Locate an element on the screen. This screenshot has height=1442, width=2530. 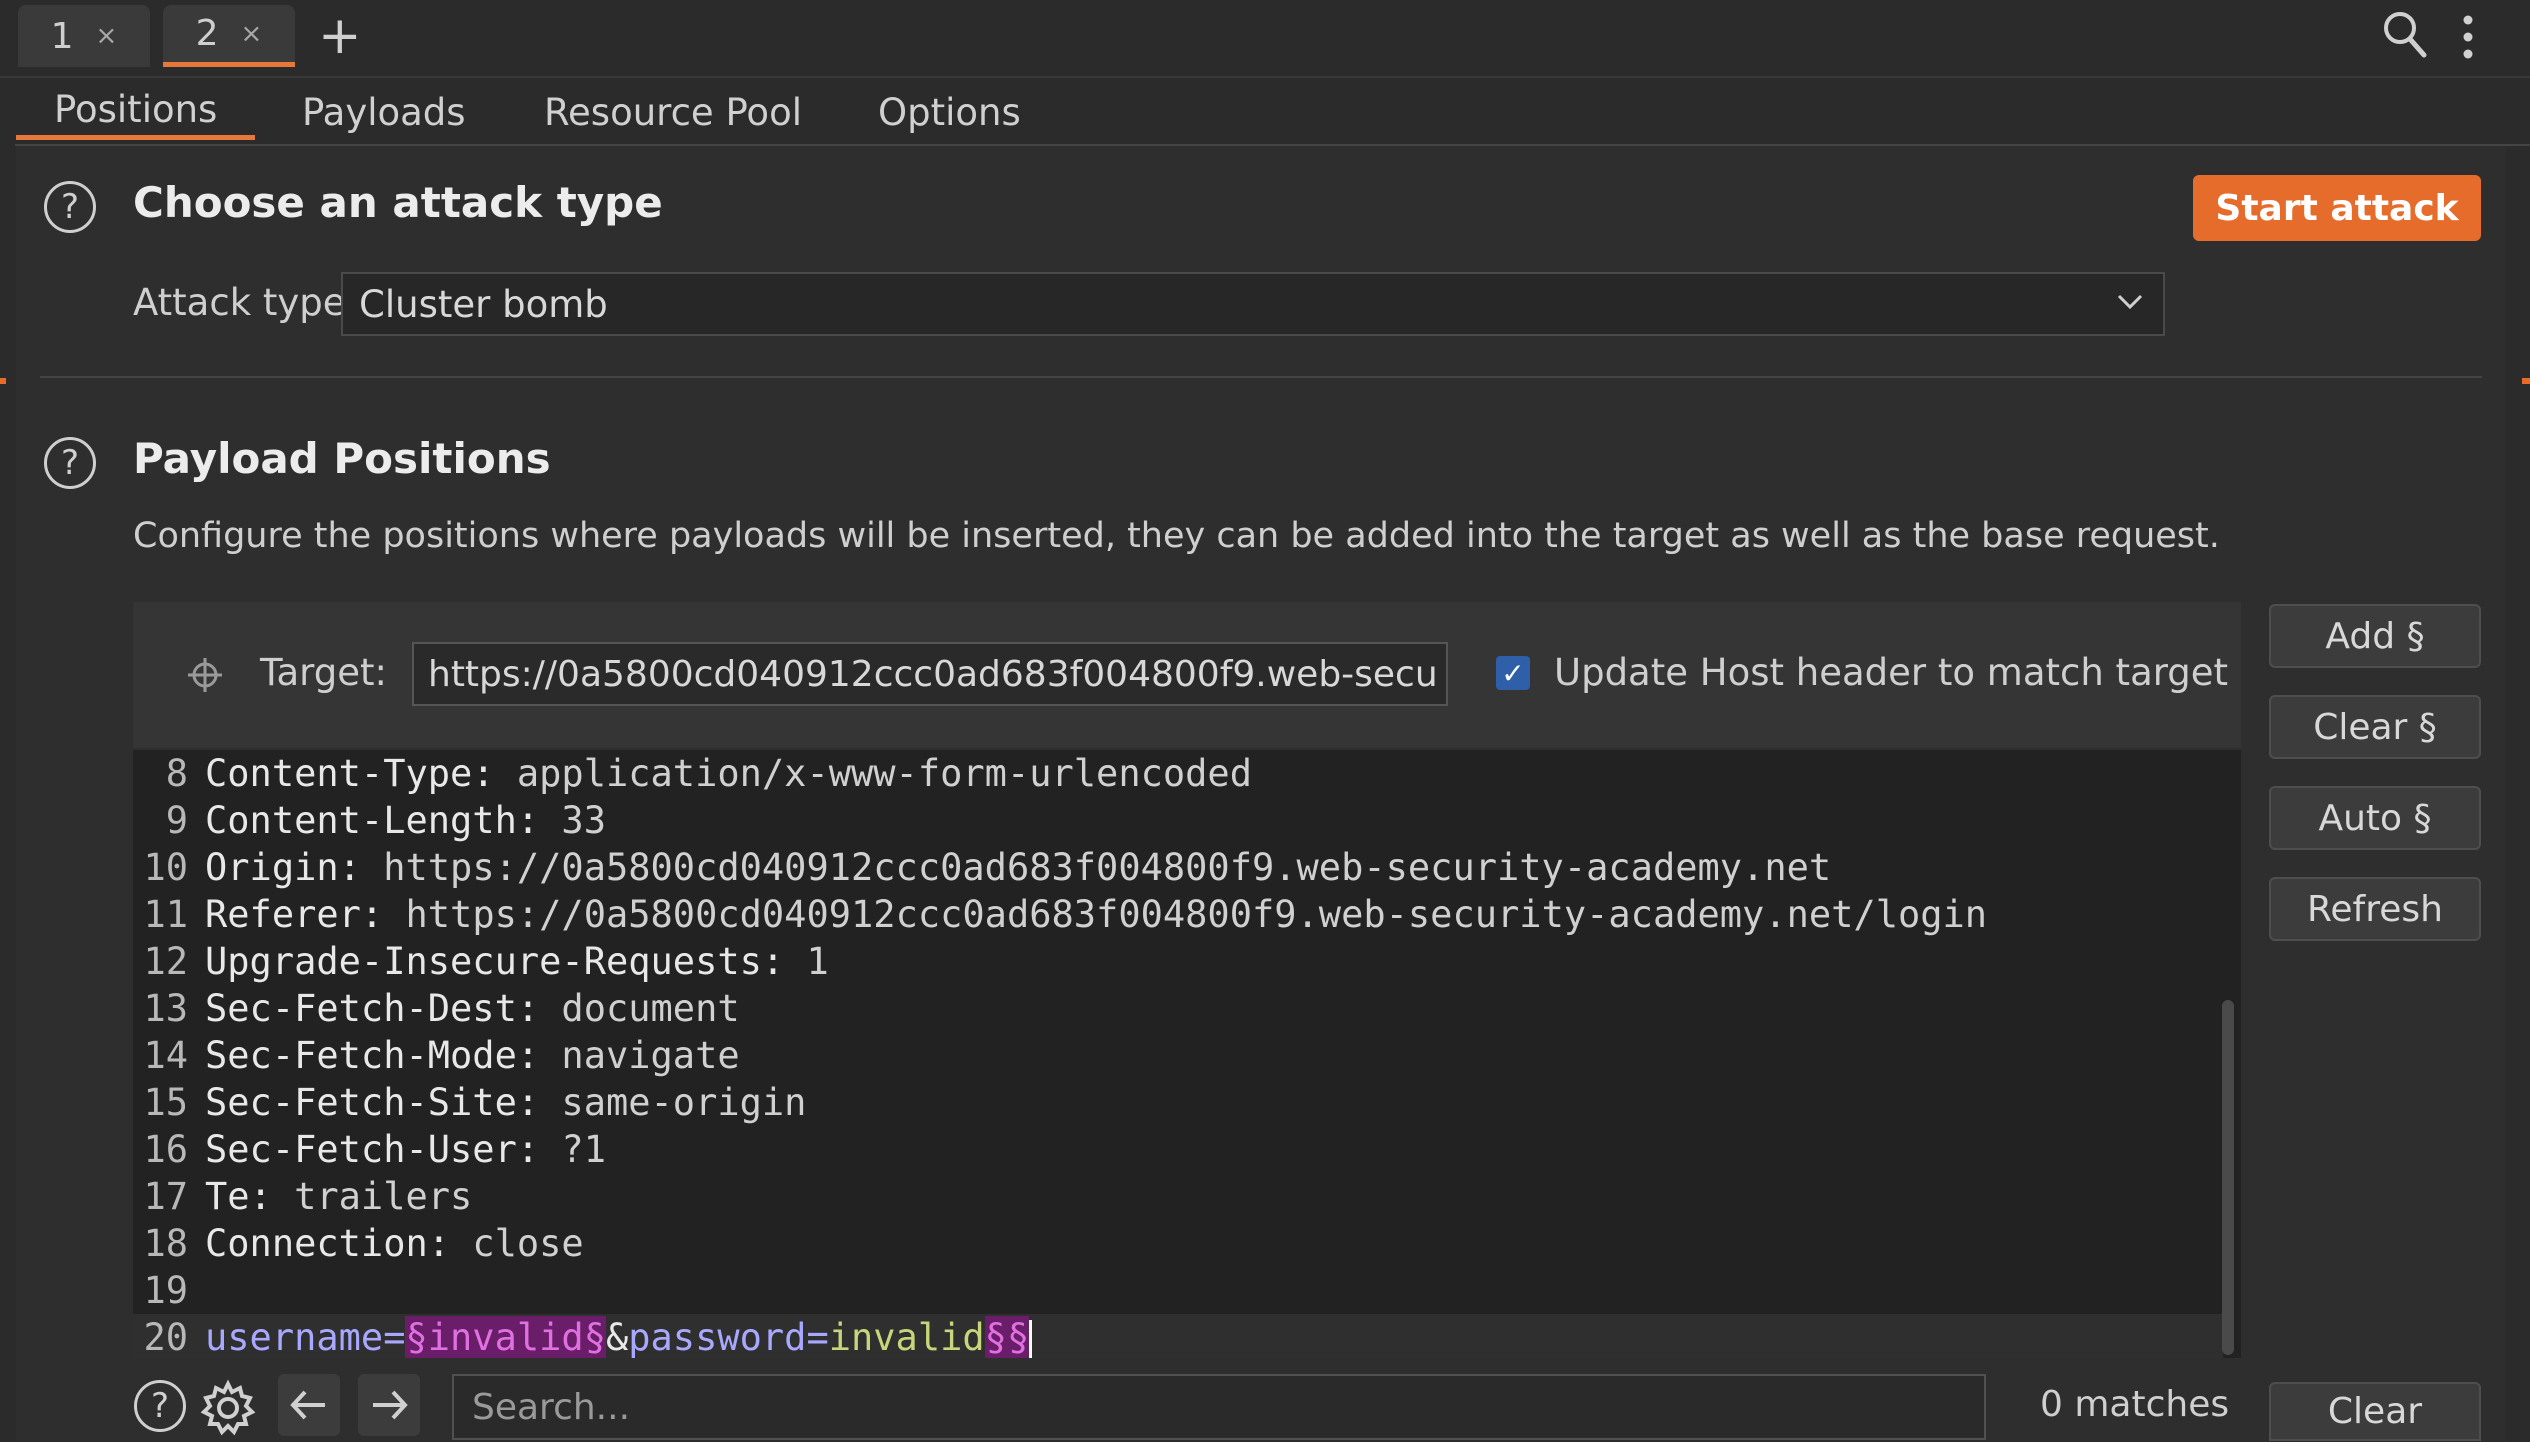
header-name: Sec-Fetch-Dest: is located at coordinates (372, 1008).